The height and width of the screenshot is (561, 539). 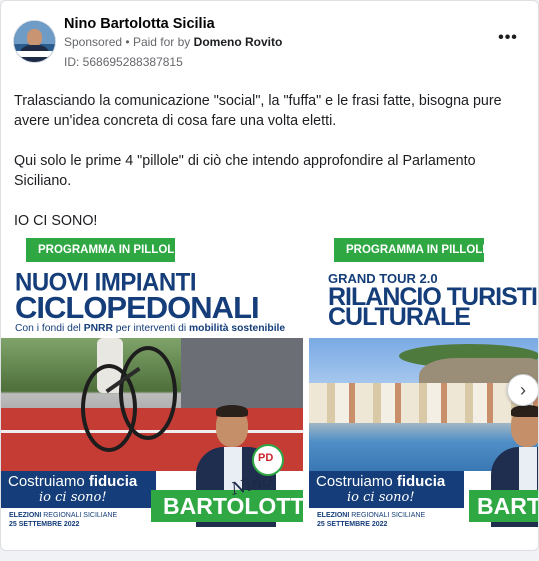 What do you see at coordinates (237, 328) in the screenshot?
I see `subtitle-text: mobilità sostenibile` at bounding box center [237, 328].